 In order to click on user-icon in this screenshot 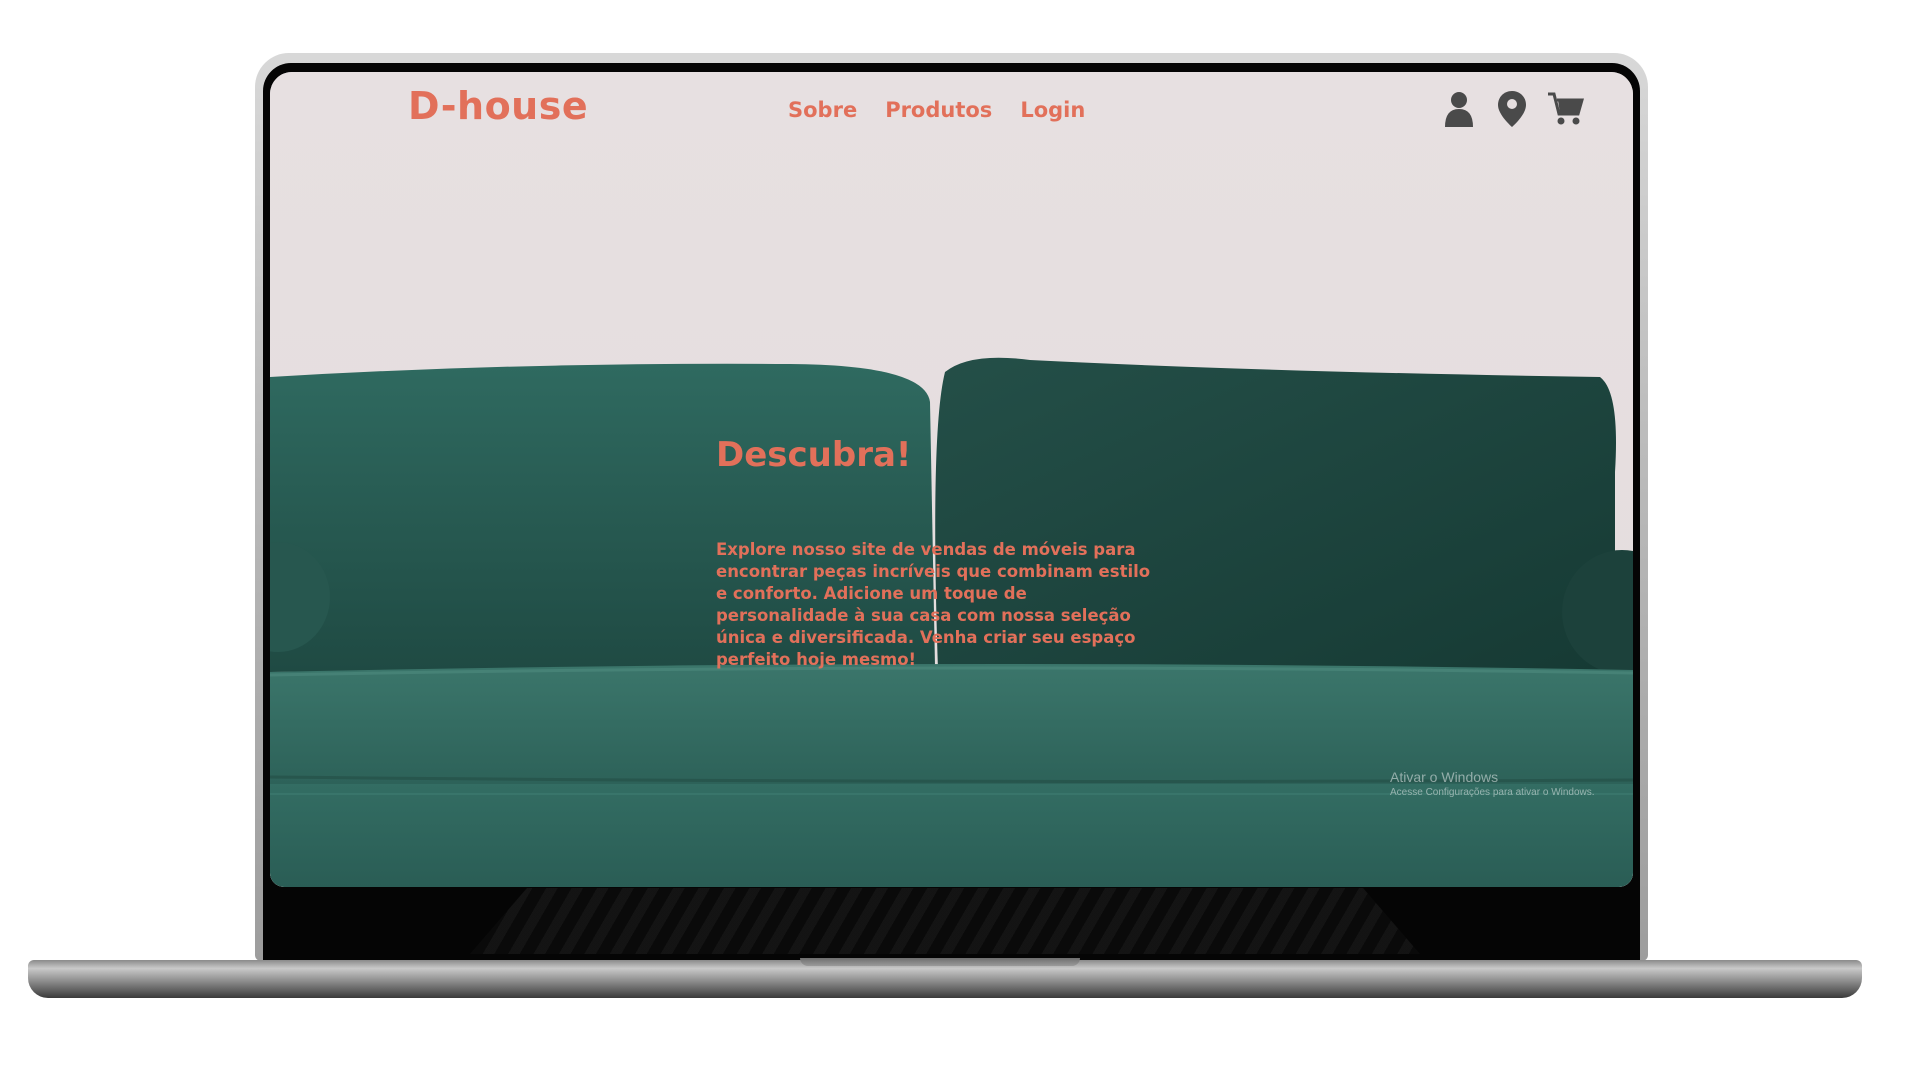, I will do `click(1459, 111)`.